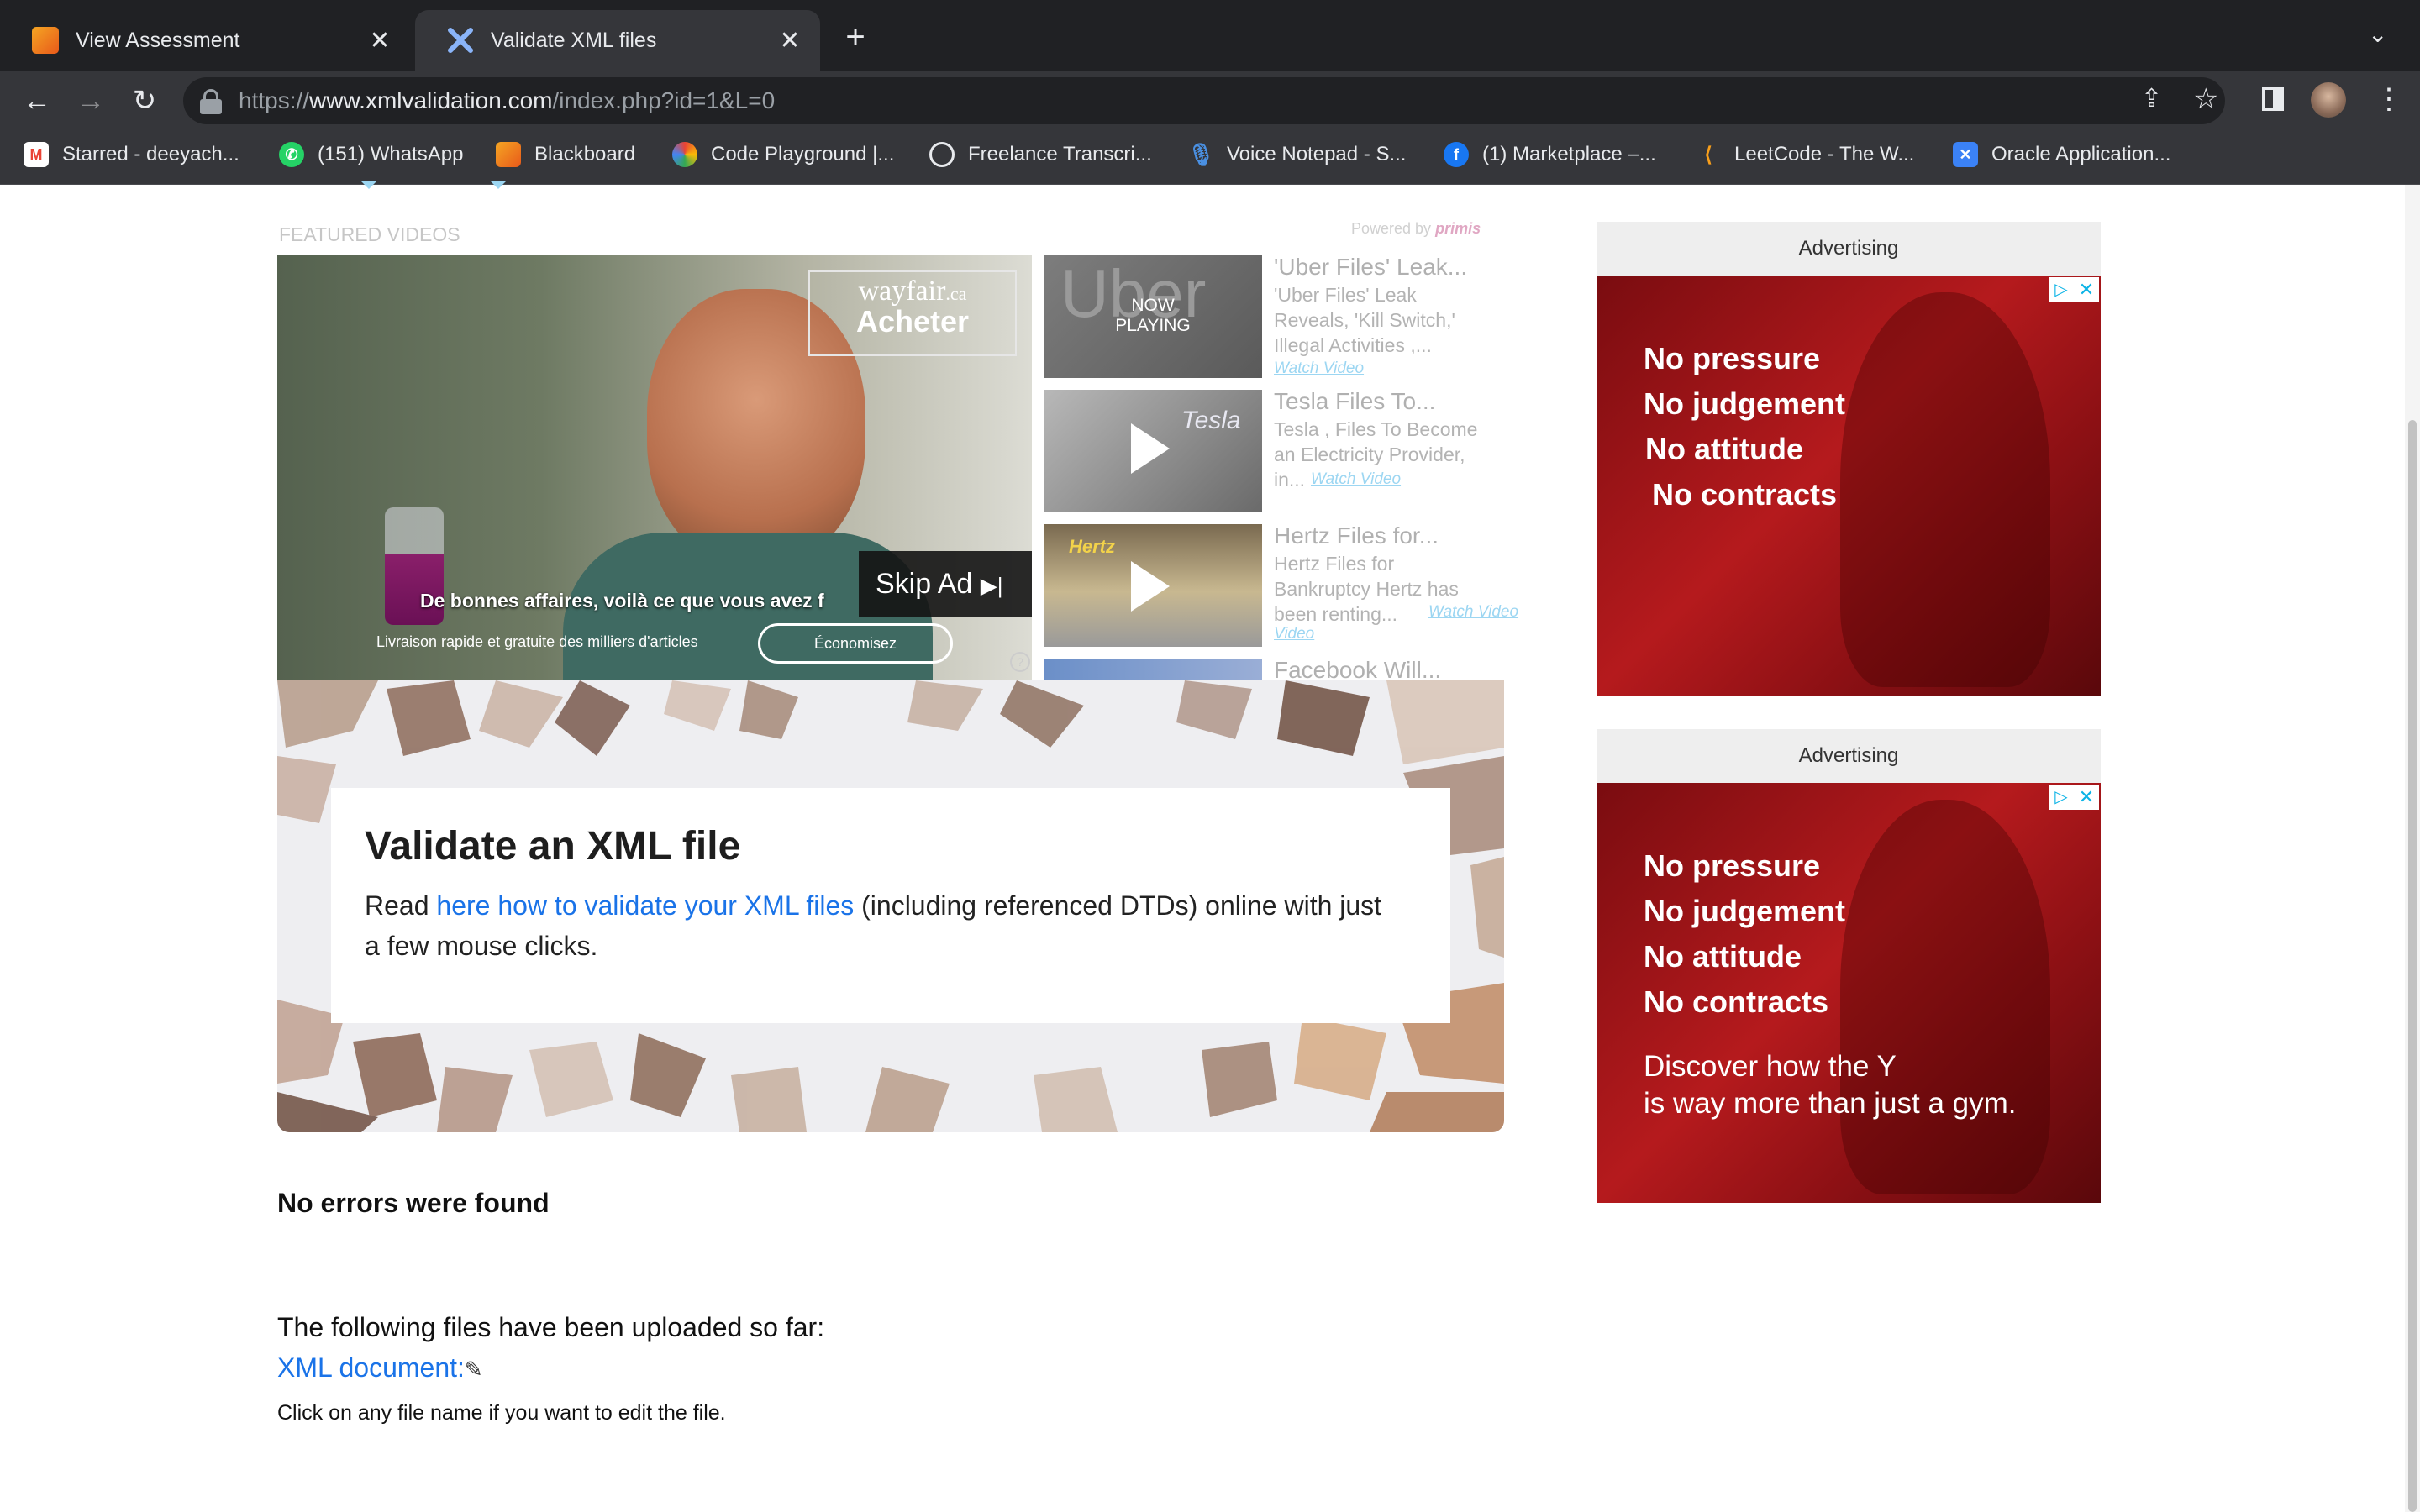 This screenshot has width=2420, height=1512. What do you see at coordinates (553, 846) in the screenshot?
I see `page-title: Validate an XML file` at bounding box center [553, 846].